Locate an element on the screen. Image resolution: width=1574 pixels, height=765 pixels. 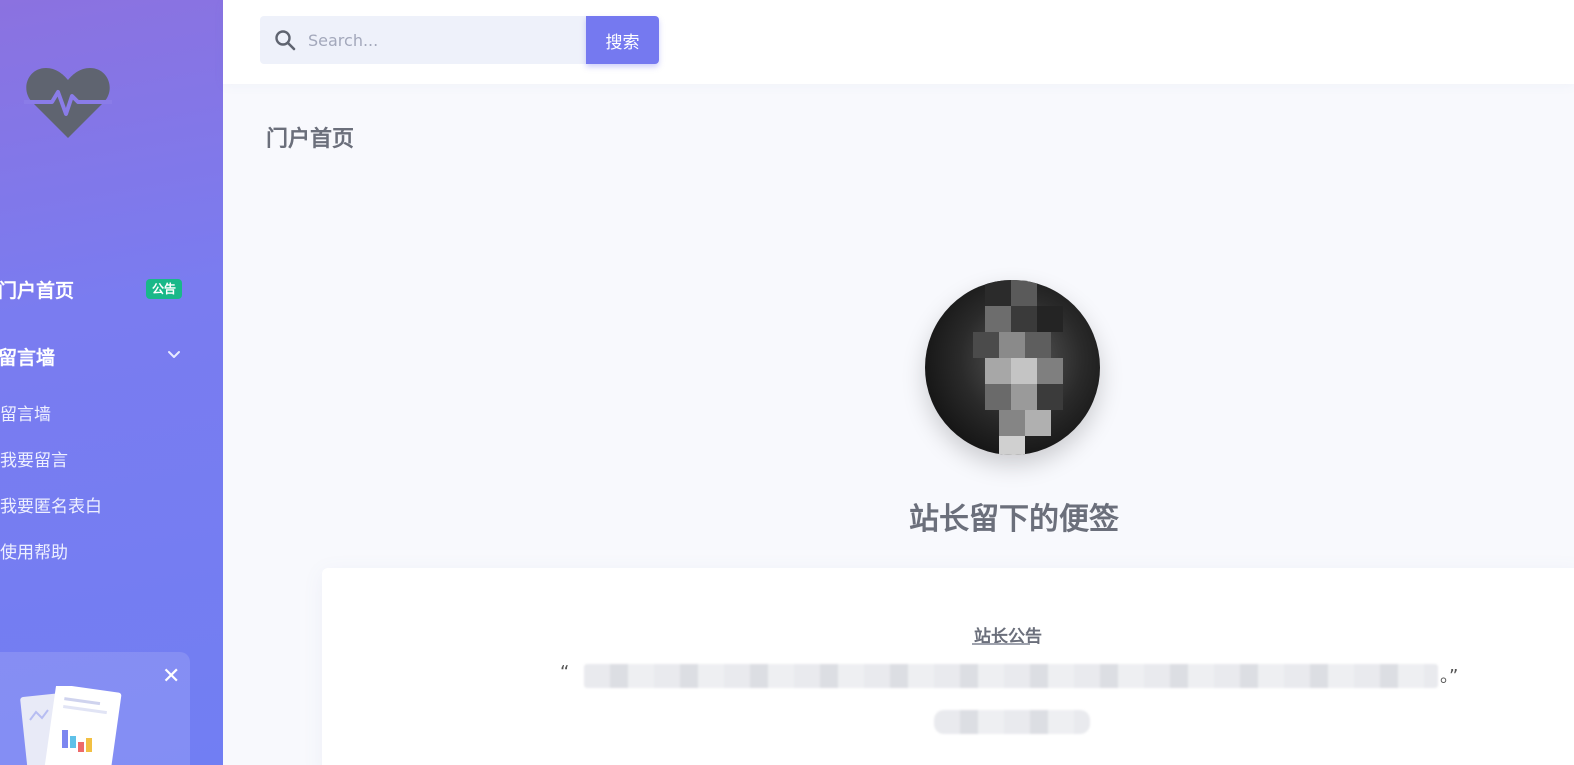
search-box is located at coordinates (423, 40).